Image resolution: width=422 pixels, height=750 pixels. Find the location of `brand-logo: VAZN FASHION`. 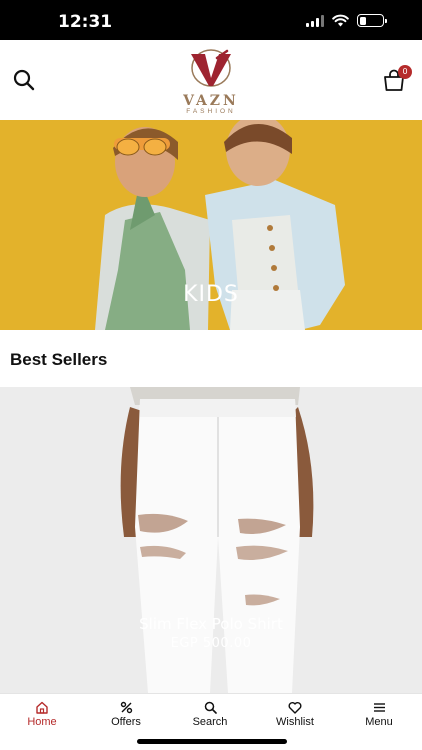

brand-logo: VAZN FASHION is located at coordinates (211, 81).